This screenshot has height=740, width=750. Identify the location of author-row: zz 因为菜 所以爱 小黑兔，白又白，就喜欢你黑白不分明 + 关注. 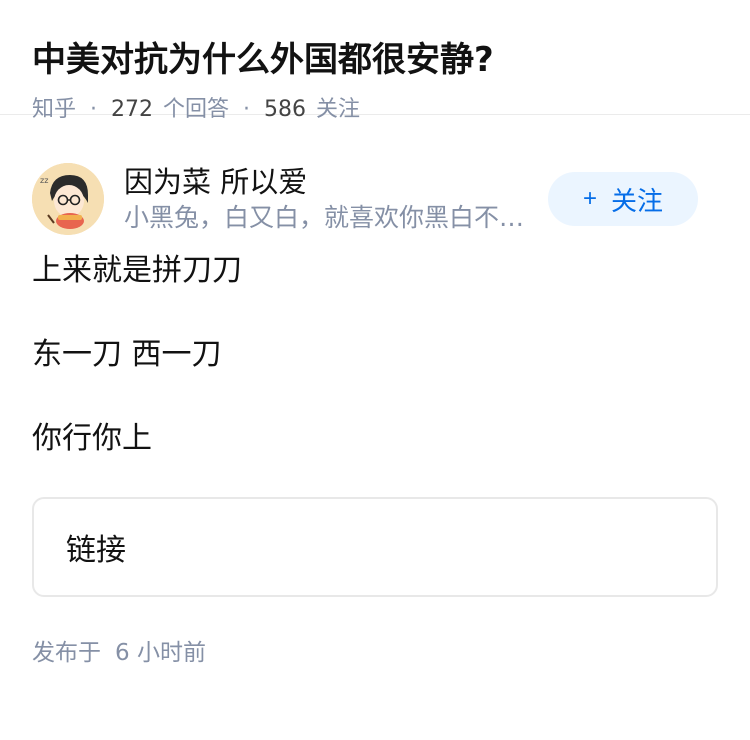
(375, 199).